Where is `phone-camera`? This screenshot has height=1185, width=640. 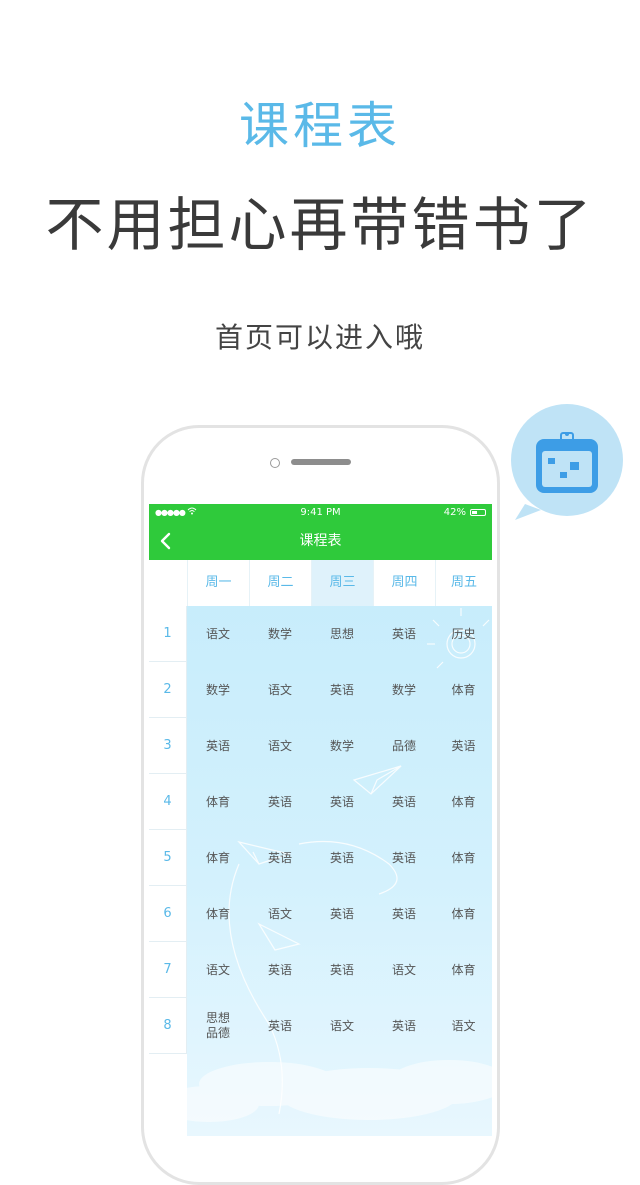
phone-camera is located at coordinates (275, 463).